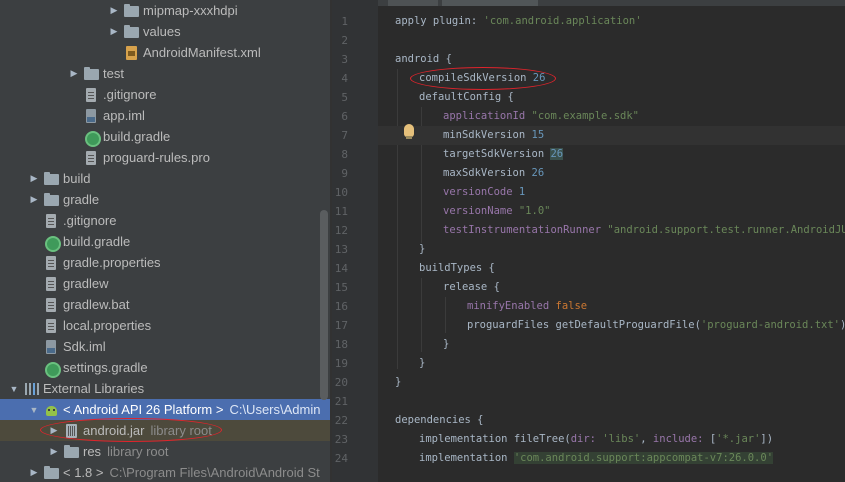  Describe the element at coordinates (361, 241) in the screenshot. I see `line-number-gutter: 1 2 3 4 5 6 7 8 9 10 11 12 13 14 15 16 17 18 19 20 21 22 23 24` at that location.